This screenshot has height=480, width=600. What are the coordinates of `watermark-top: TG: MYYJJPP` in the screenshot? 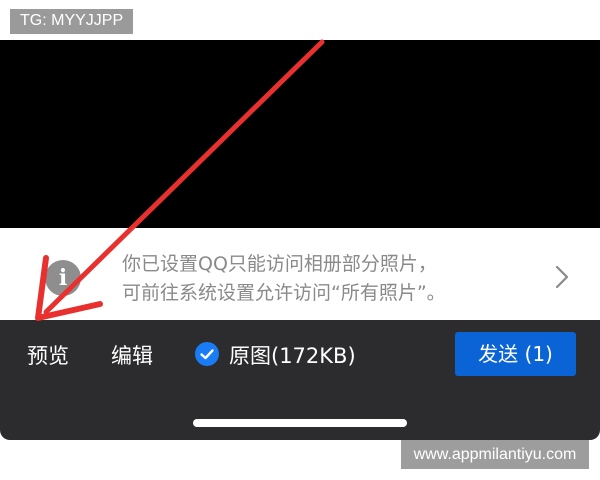 It's located at (72, 21).